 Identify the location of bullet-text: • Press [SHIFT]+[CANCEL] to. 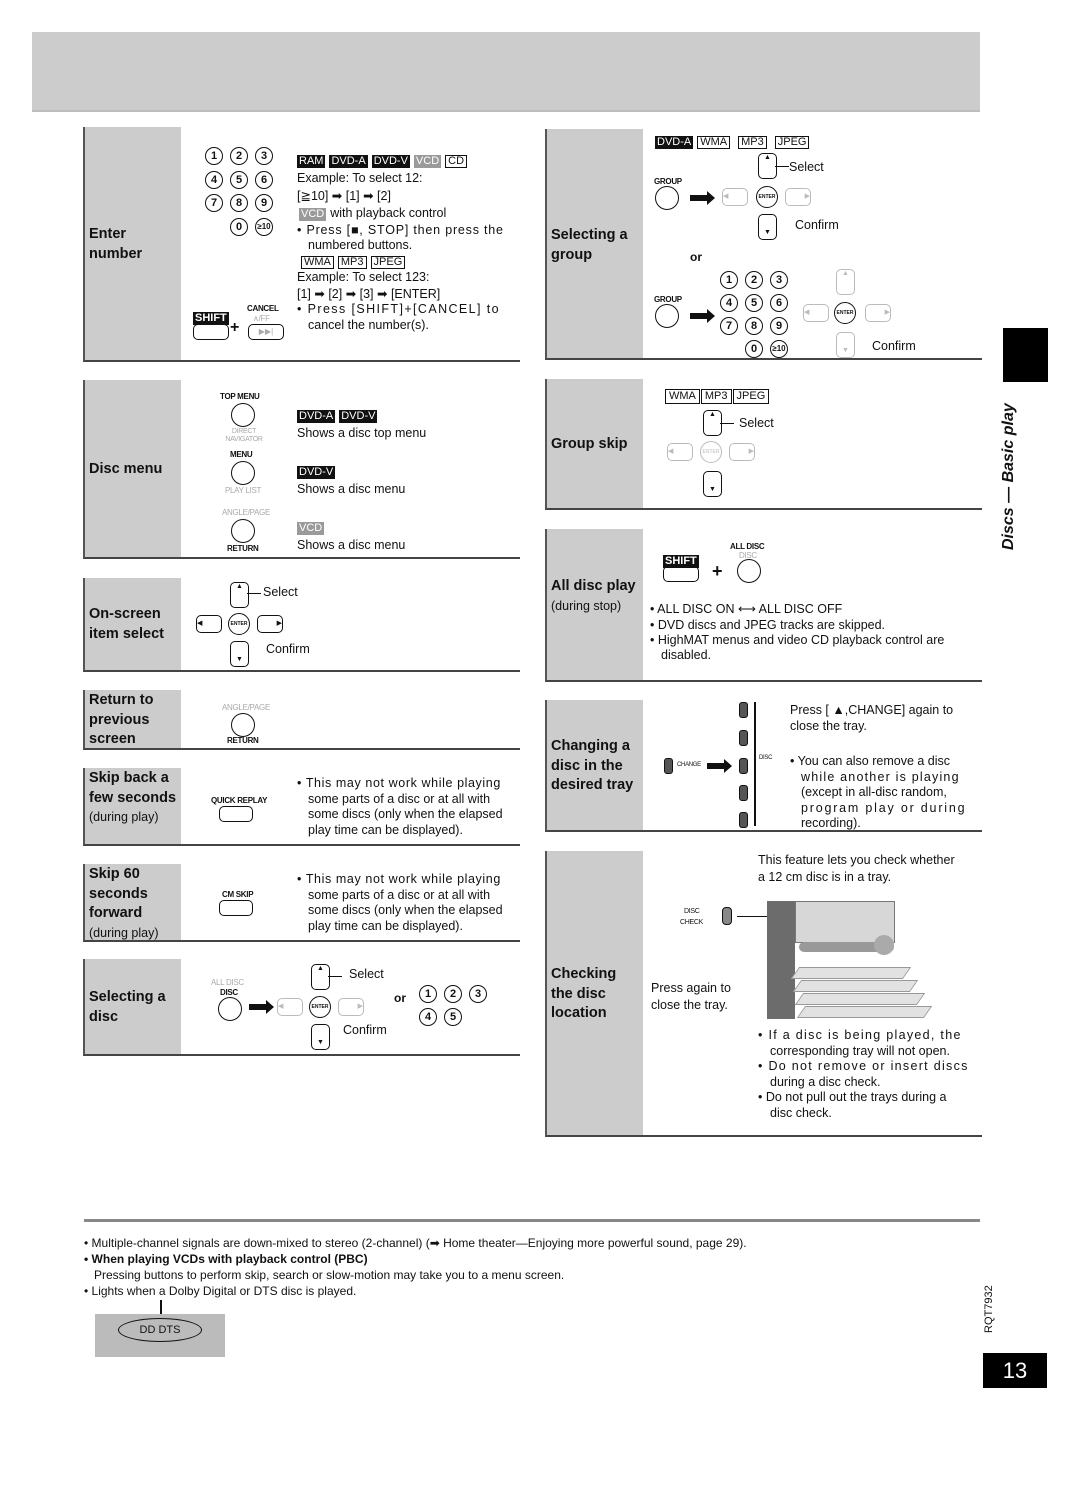
(398, 309).